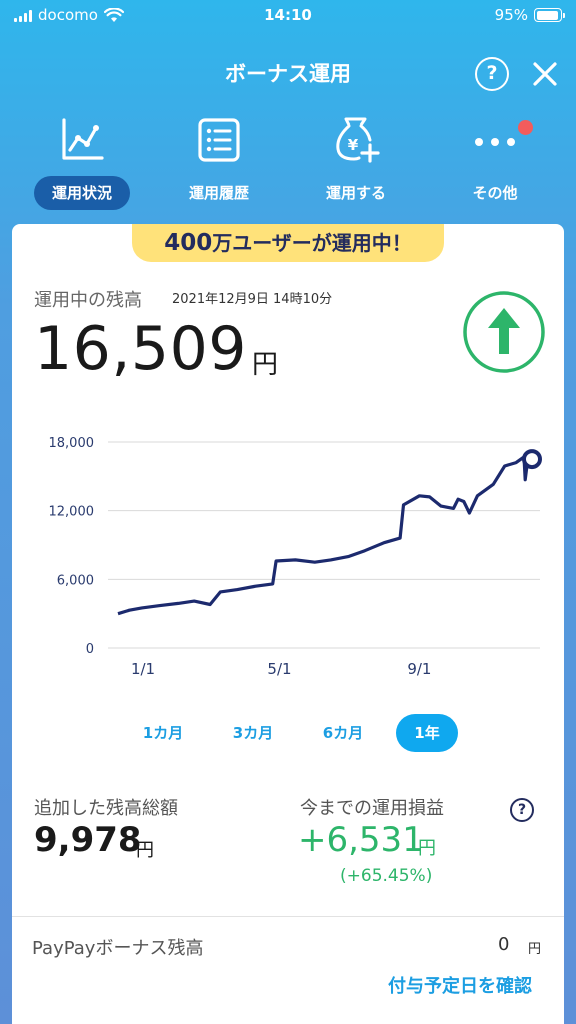  I want to click on y-tick-label: 12,000, so click(72, 512).